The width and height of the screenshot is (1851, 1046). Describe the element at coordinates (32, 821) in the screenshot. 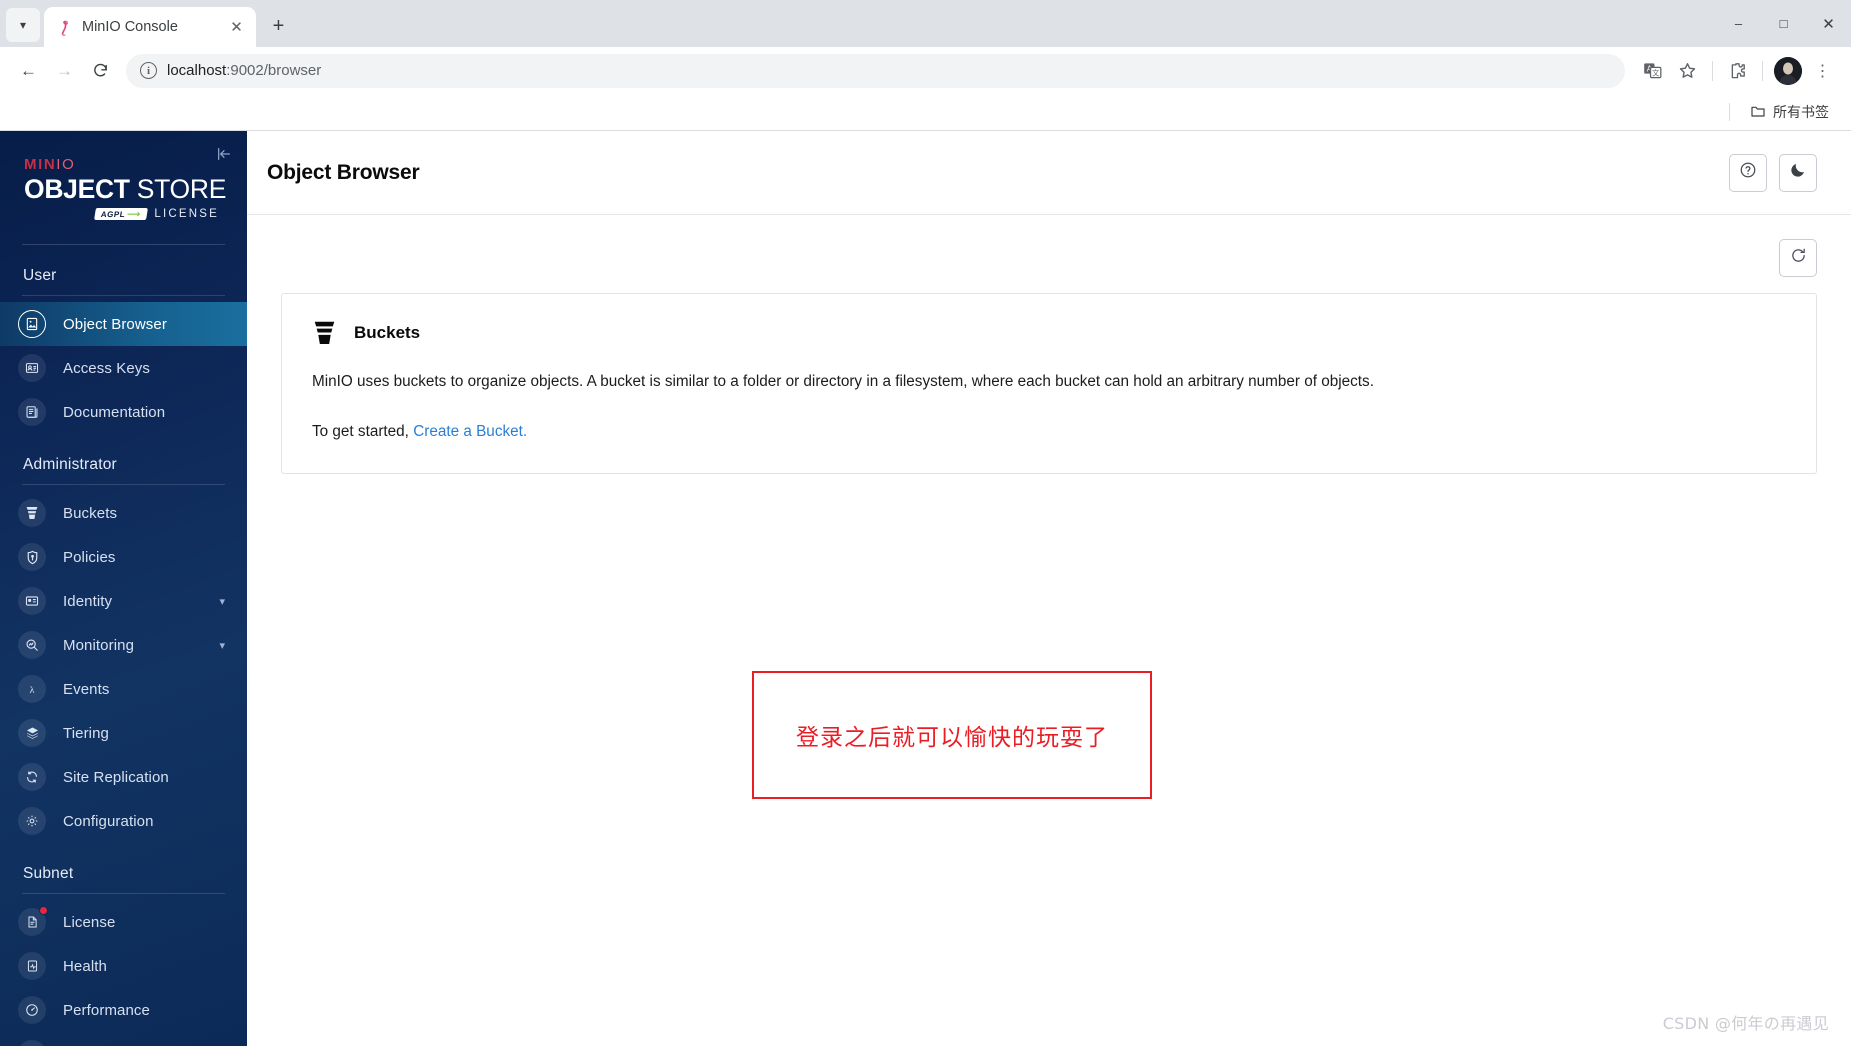

I see `configuration-gear-icon` at that location.